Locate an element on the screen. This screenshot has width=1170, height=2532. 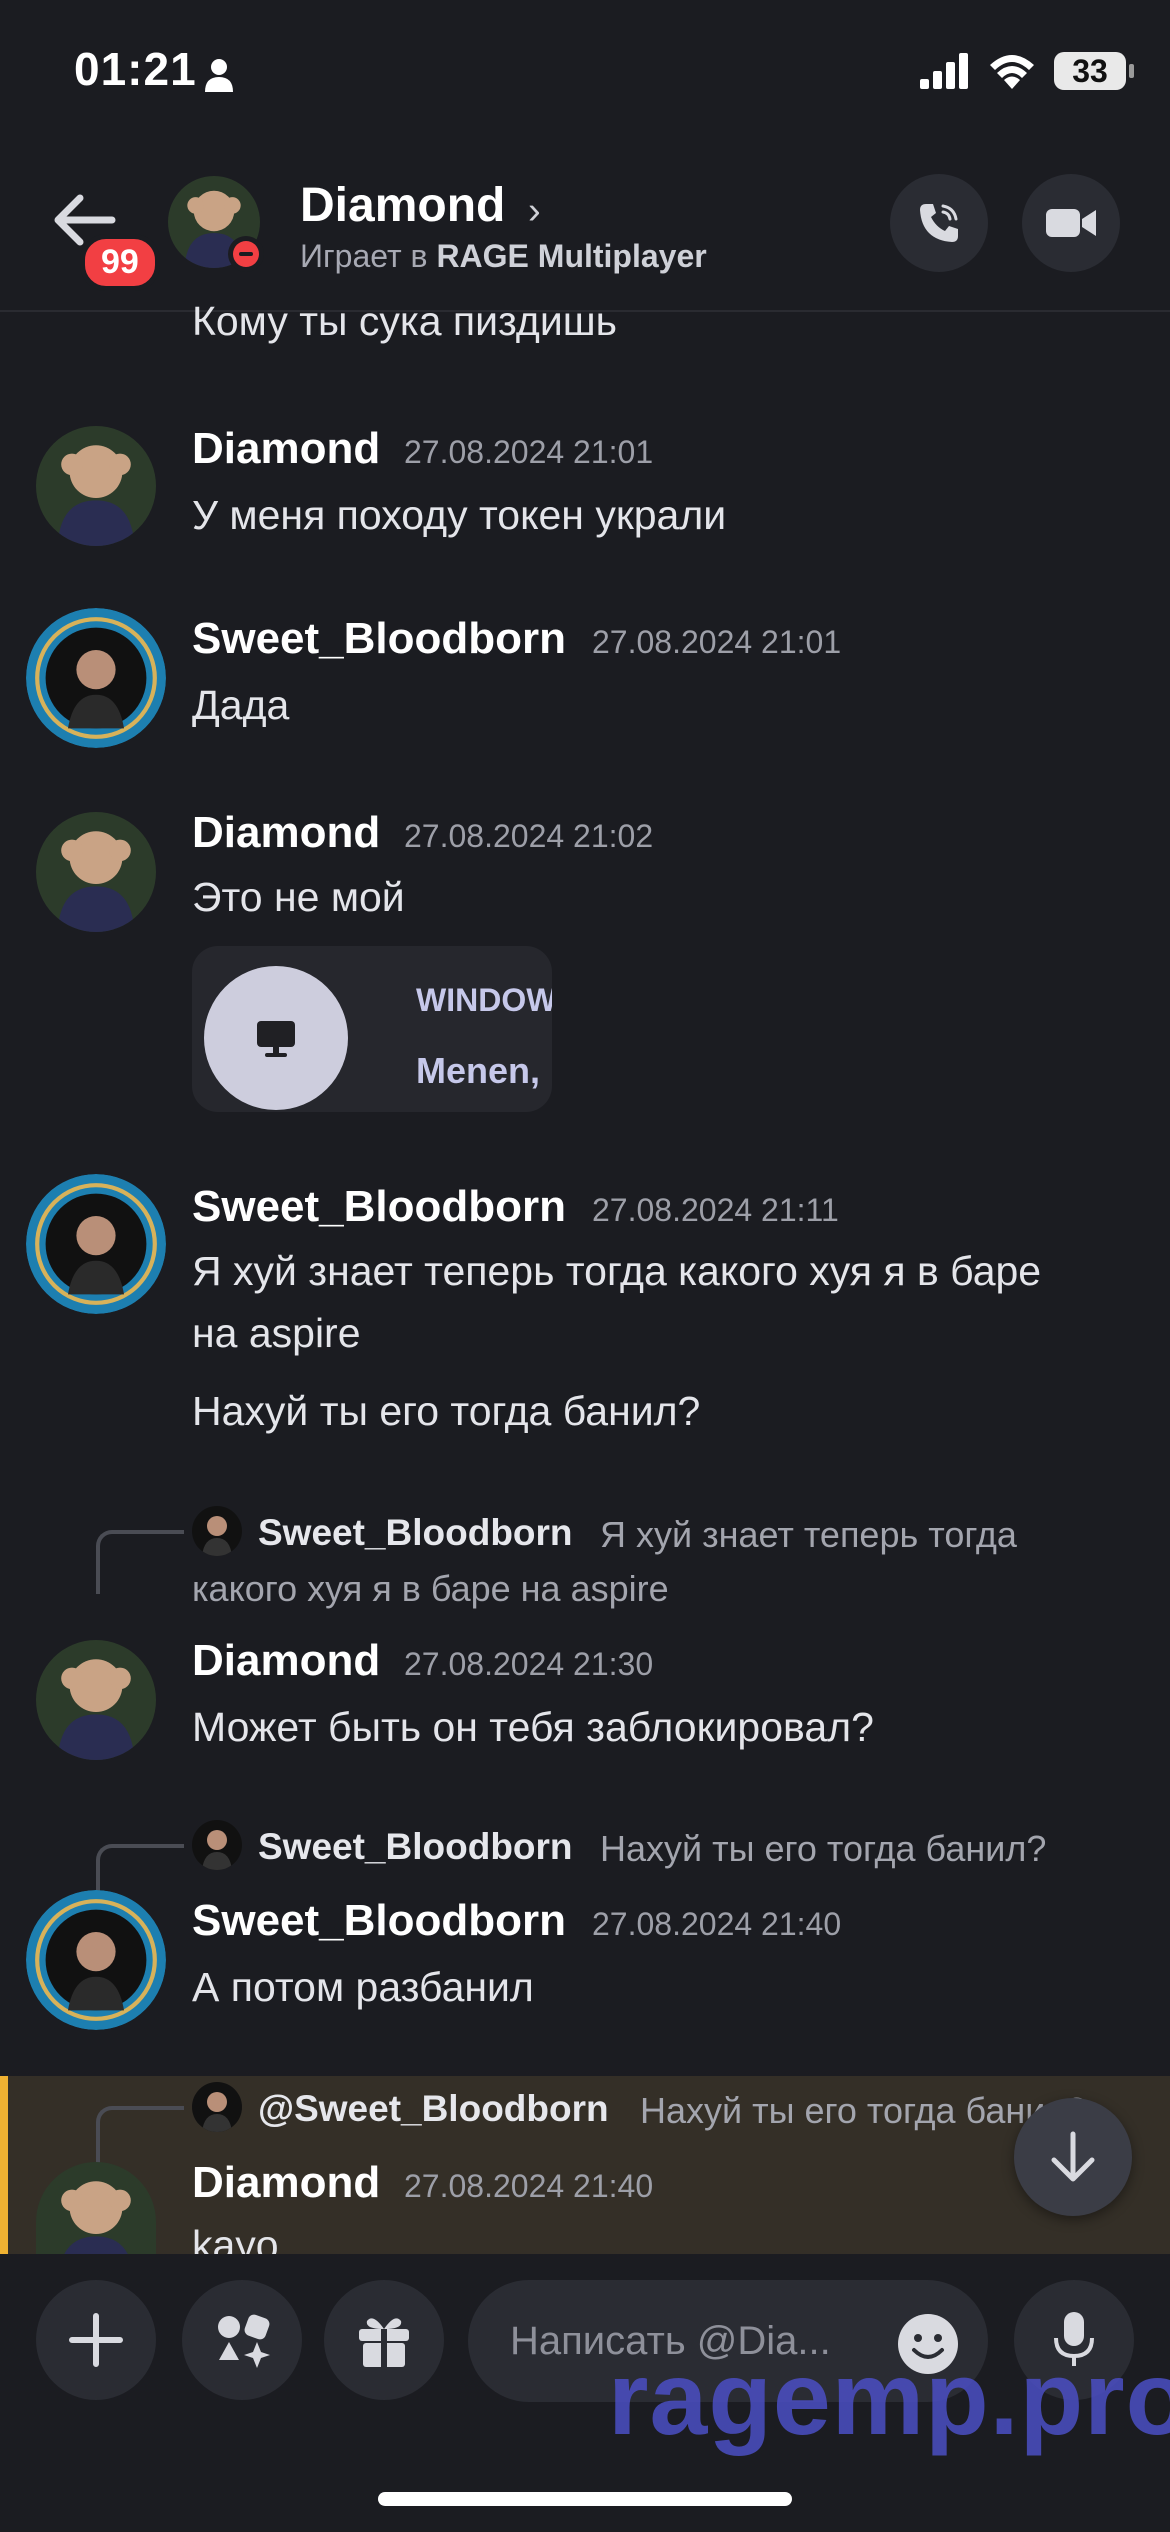
gift-icon is located at coordinates (384, 2342).